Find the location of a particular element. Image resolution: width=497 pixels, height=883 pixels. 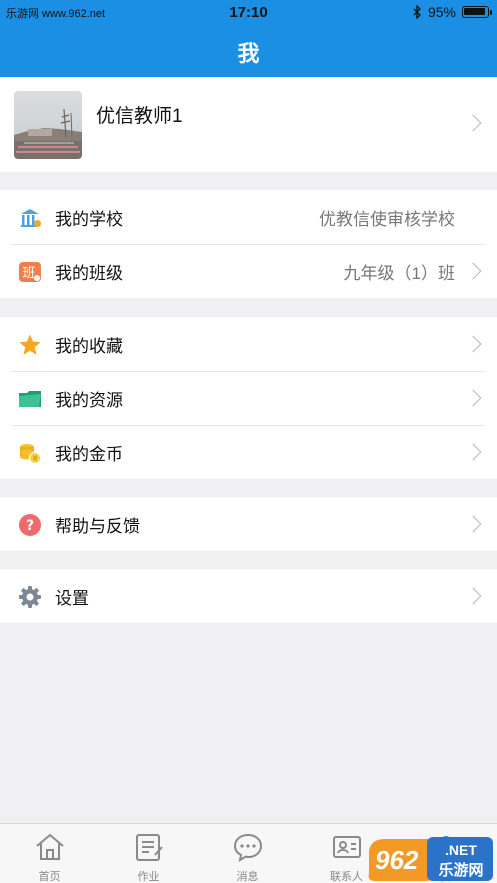

tab-homework: 作业 is located at coordinates (148, 853).